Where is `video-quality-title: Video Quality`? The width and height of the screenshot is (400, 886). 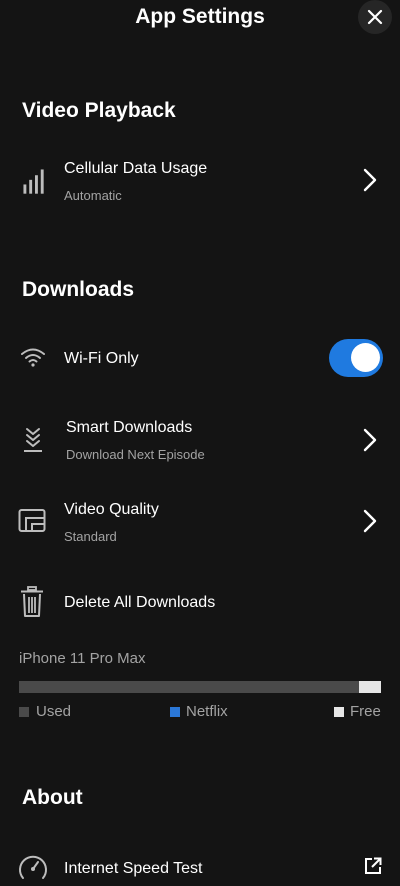
video-quality-title: Video Quality is located at coordinates (111, 509).